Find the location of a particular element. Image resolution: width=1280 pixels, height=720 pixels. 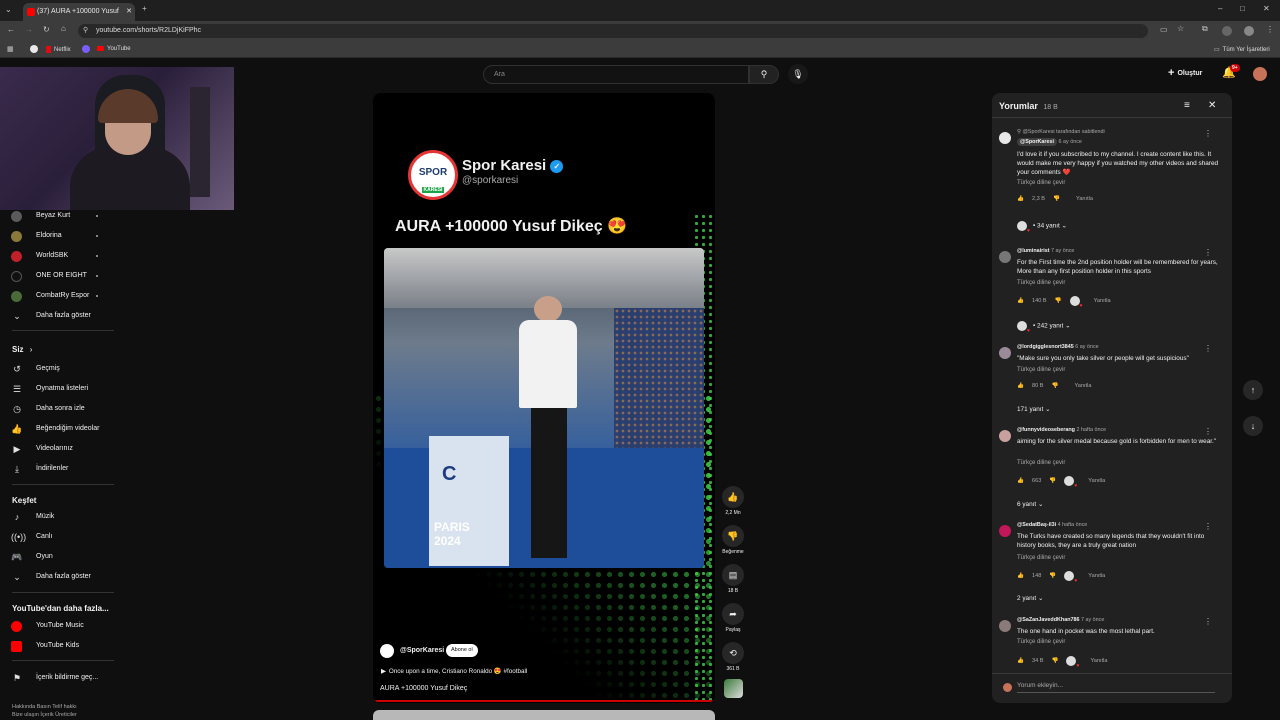

browser-menu-icon: ⋮ is located at coordinates (1270, 29).